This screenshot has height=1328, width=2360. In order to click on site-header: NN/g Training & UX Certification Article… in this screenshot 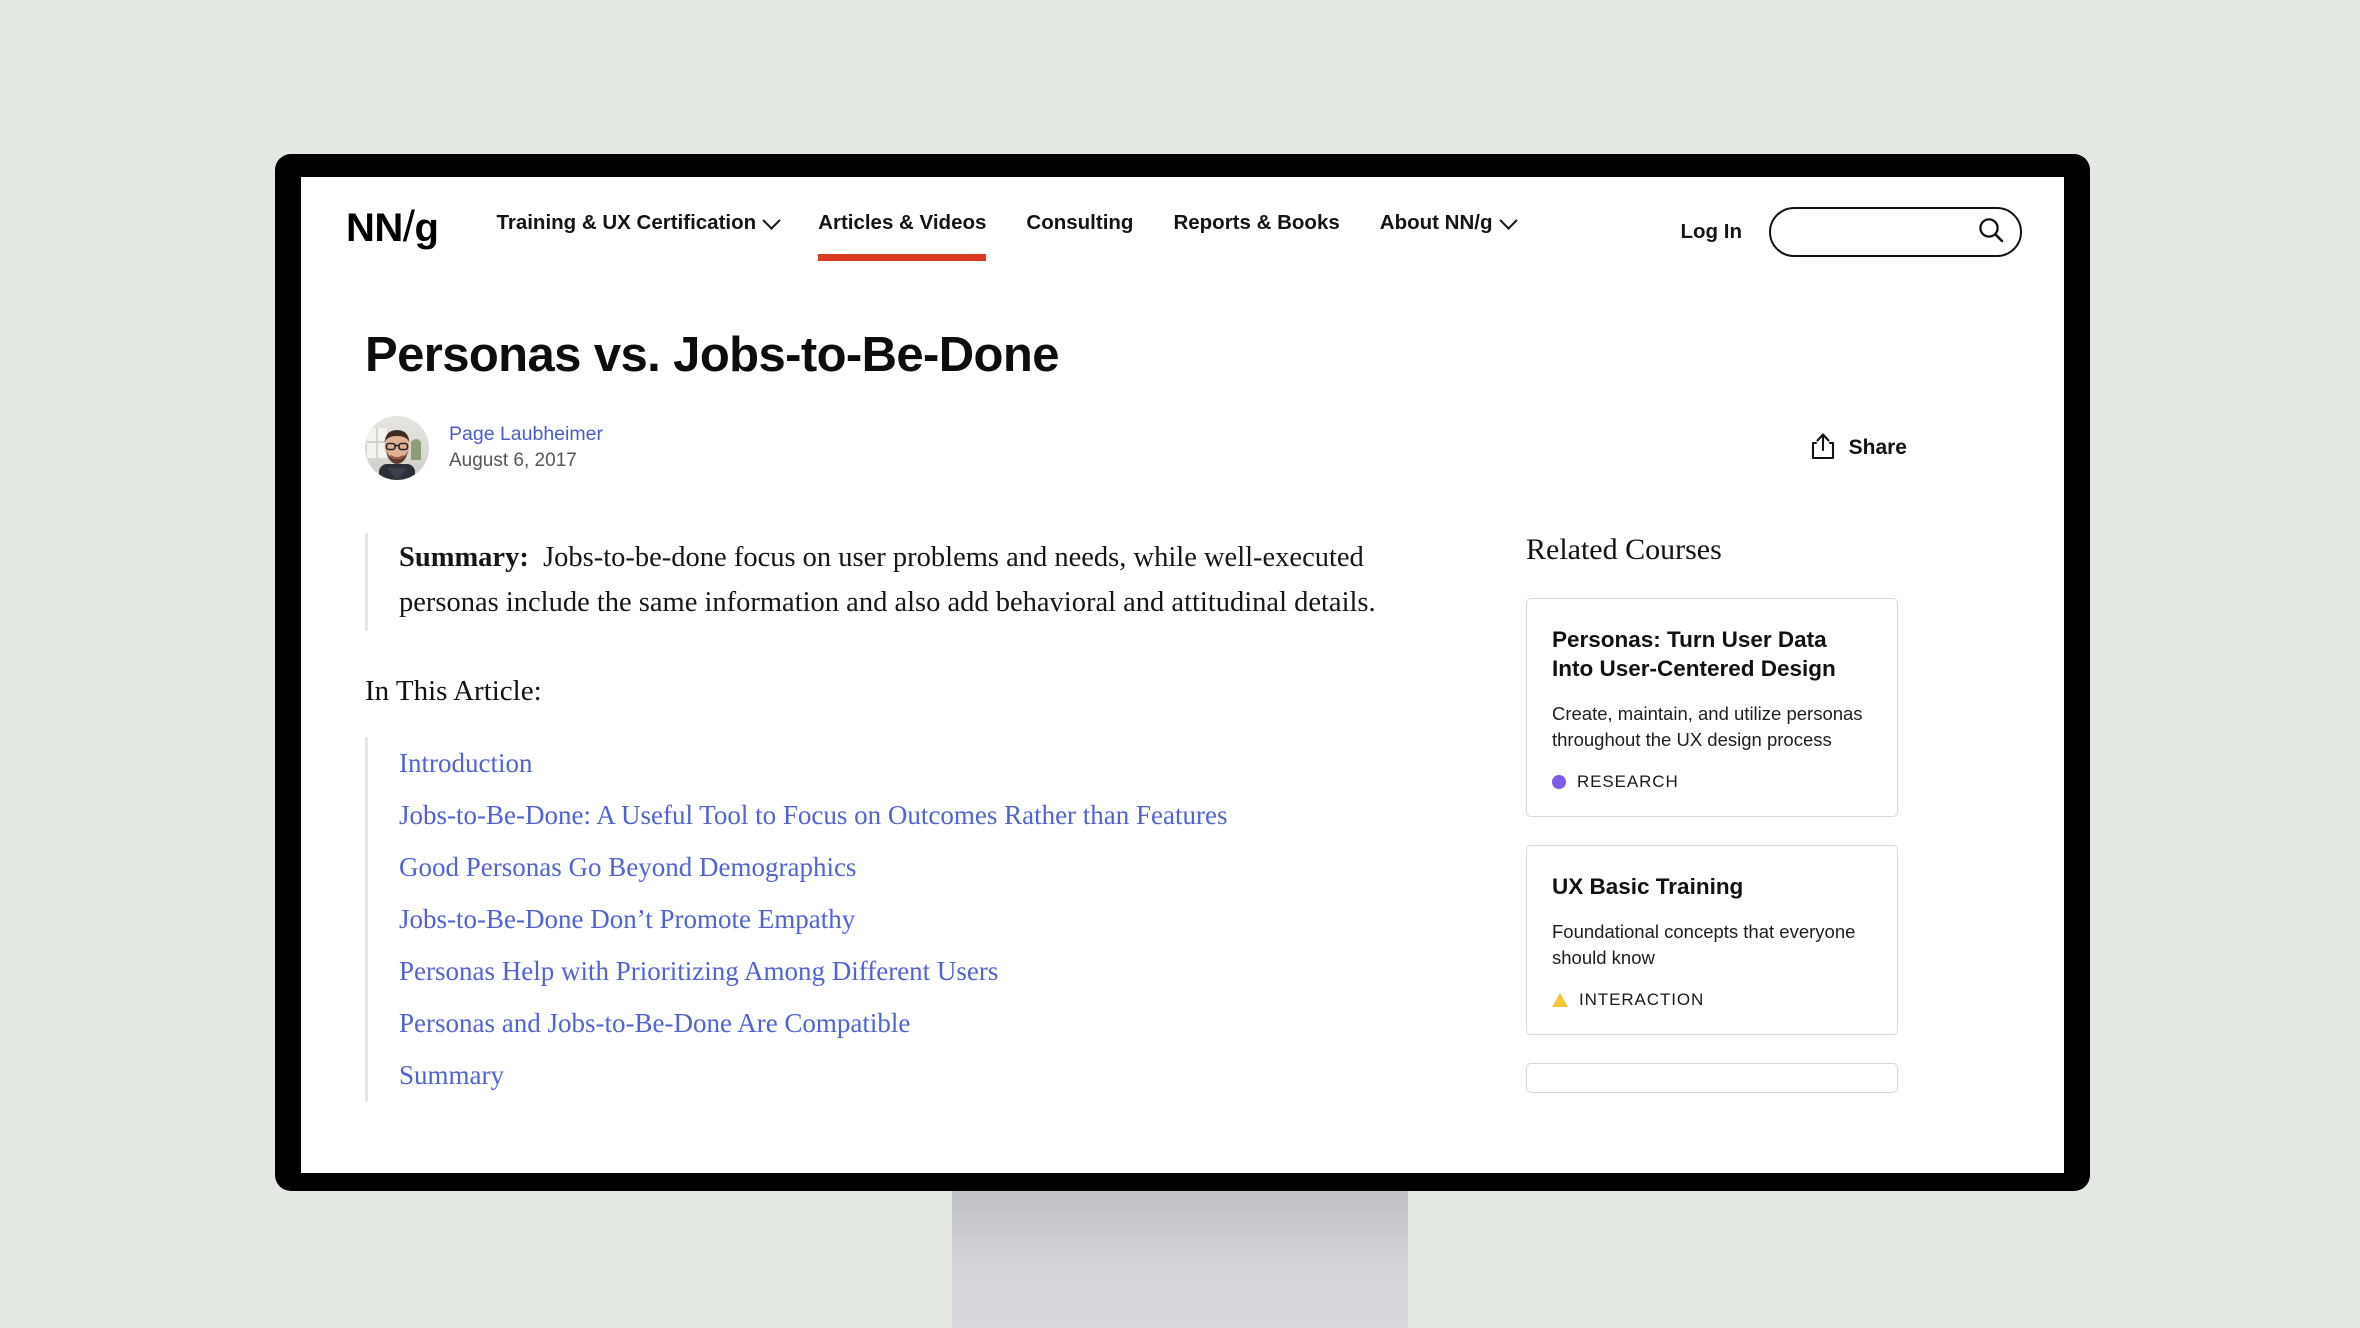, I will do `click(1182, 225)`.